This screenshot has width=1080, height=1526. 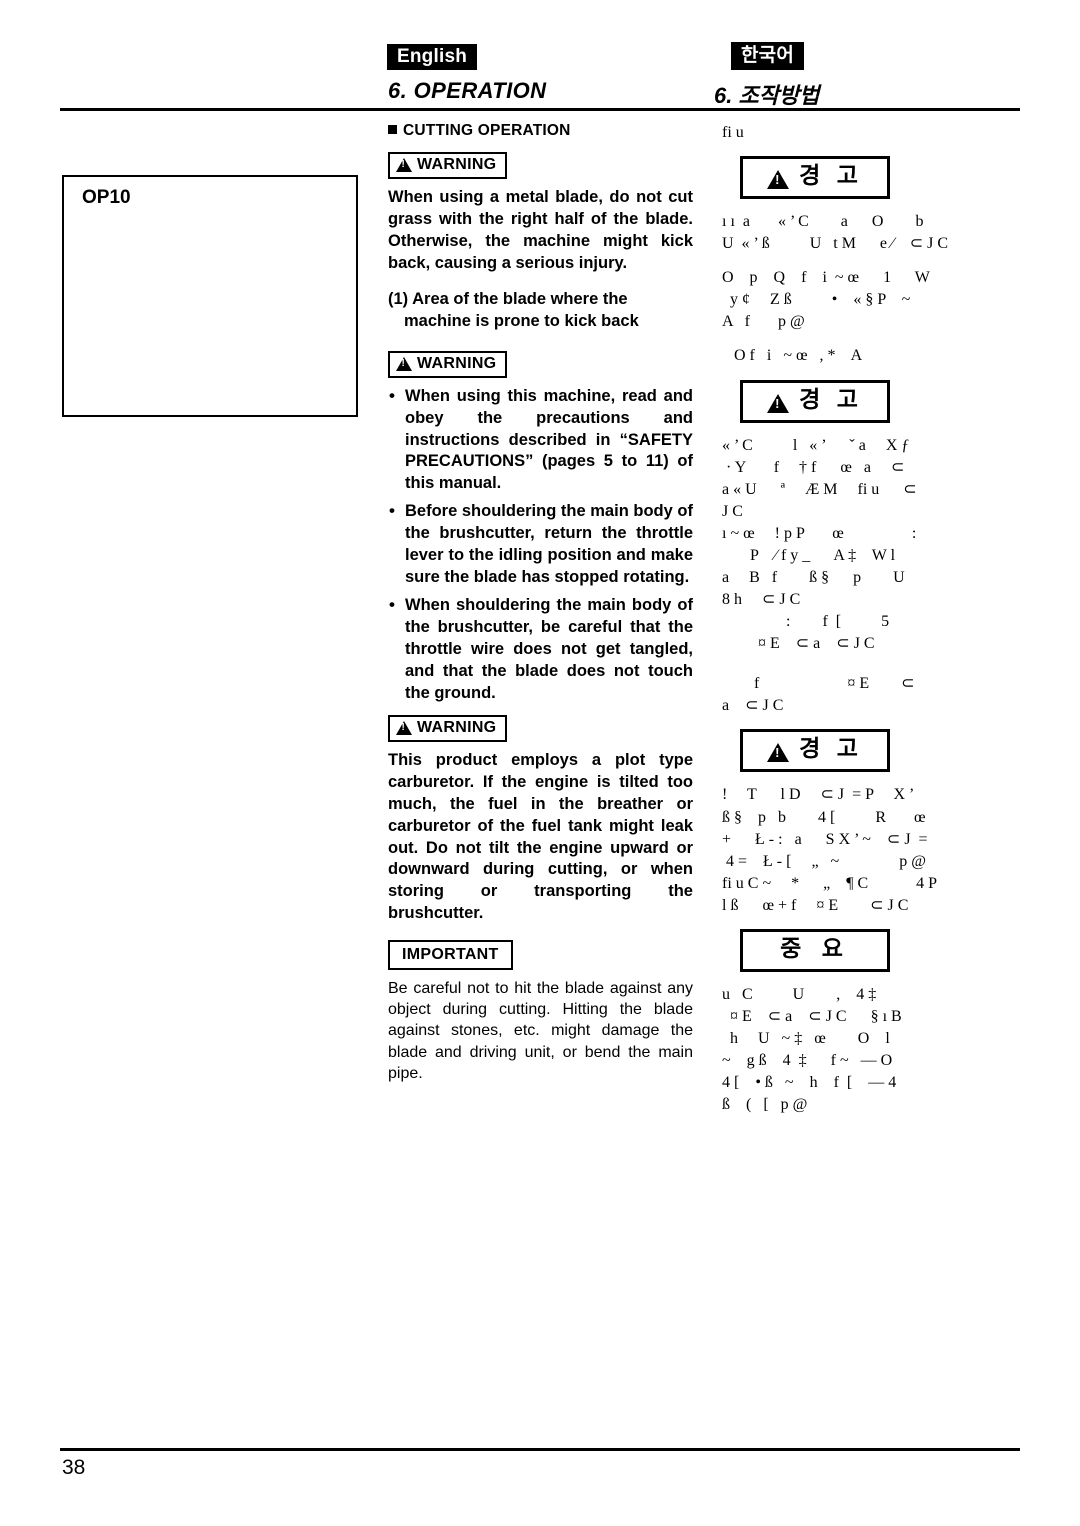 What do you see at coordinates (807, 1061) in the screenshot?
I see `korean-block-7-line-3: ~ g ß 4 ‡ f ~ — O` at bounding box center [807, 1061].